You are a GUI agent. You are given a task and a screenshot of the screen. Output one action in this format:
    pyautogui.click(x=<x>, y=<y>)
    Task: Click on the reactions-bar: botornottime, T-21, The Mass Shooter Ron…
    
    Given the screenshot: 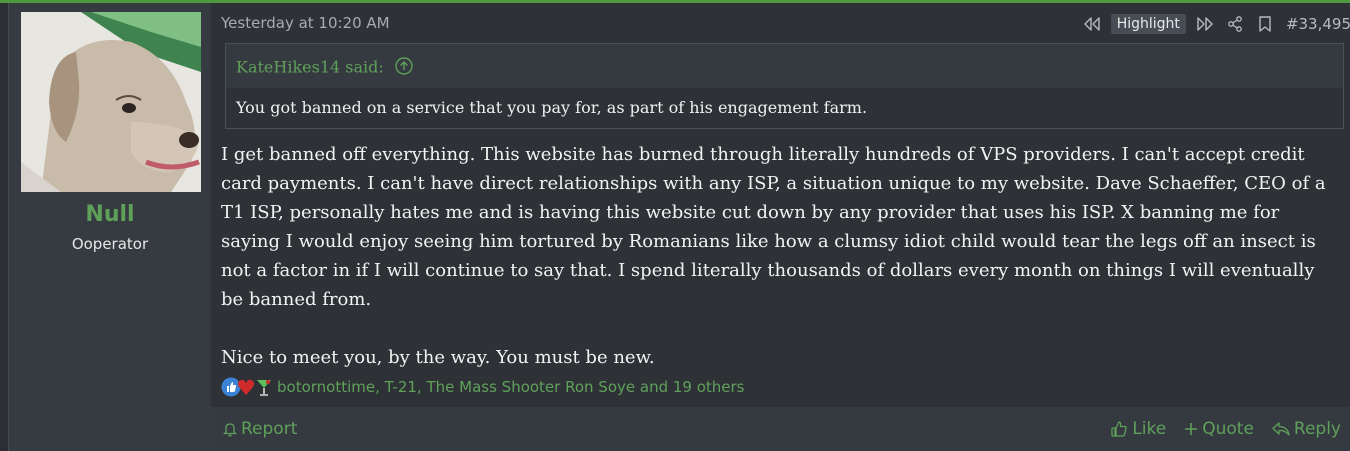 What is the action you would take?
    pyautogui.click(x=483, y=387)
    